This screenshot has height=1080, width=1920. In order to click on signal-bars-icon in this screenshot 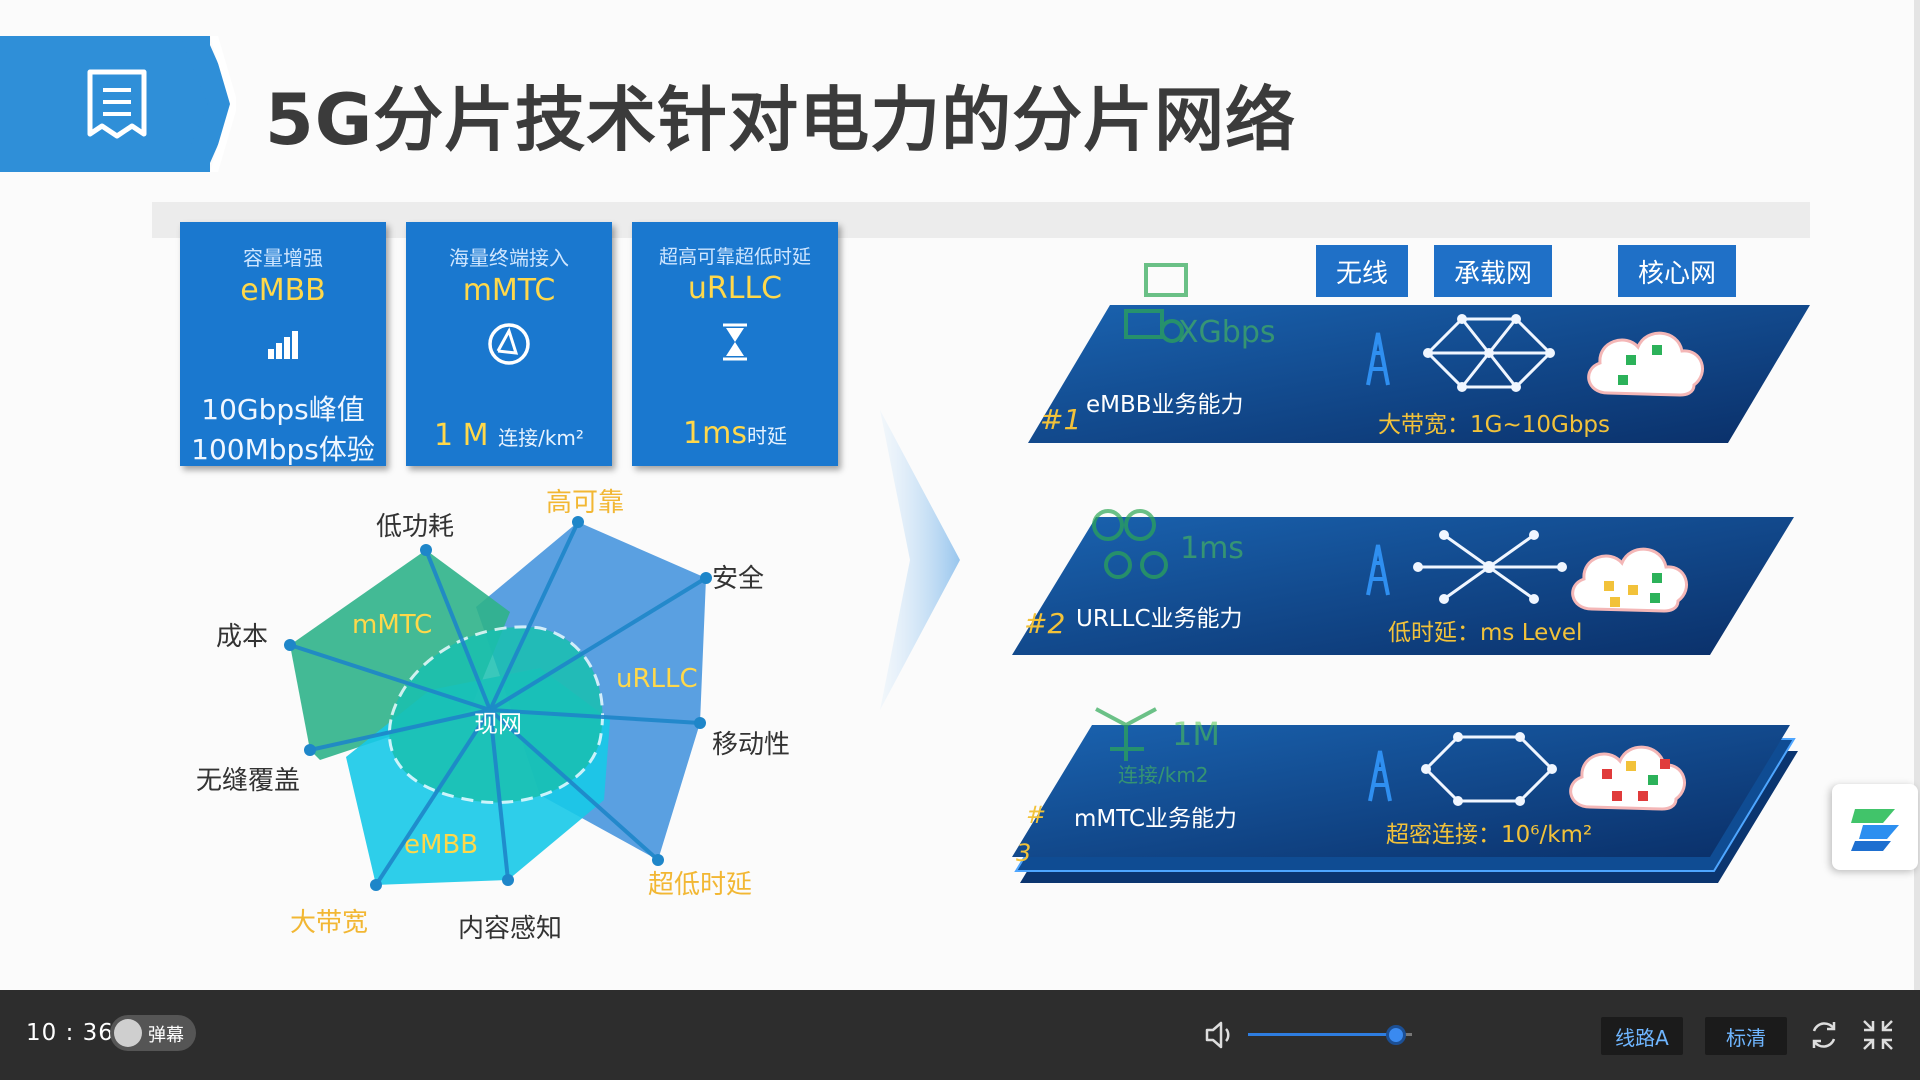, I will do `click(283, 344)`.